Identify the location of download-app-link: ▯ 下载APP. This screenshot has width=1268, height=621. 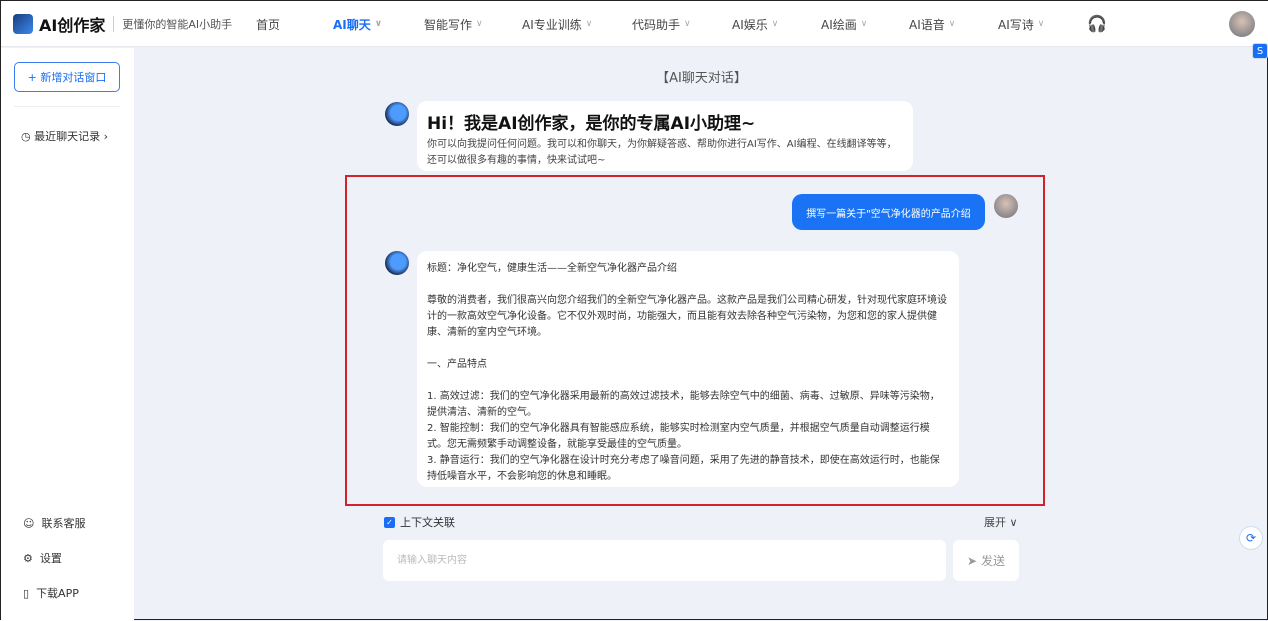
(51, 593).